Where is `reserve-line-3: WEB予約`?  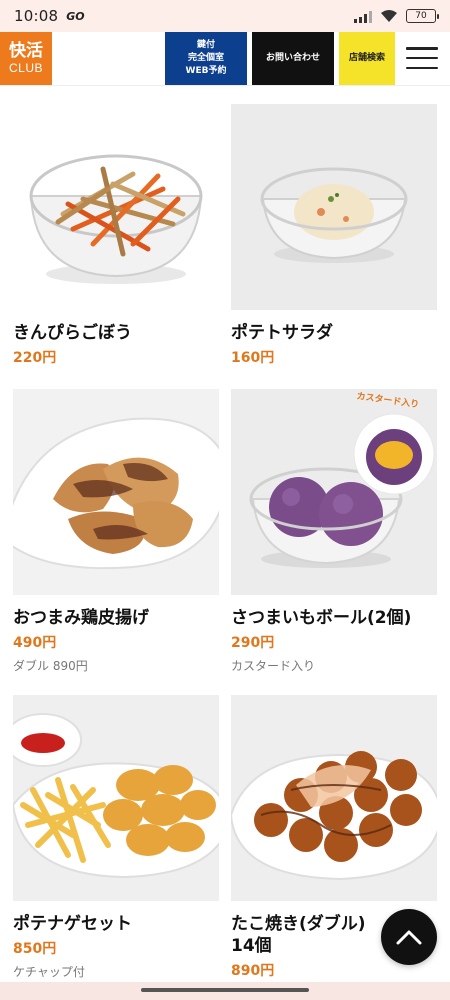
reserve-line-3: WEB予約 is located at coordinates (206, 71).